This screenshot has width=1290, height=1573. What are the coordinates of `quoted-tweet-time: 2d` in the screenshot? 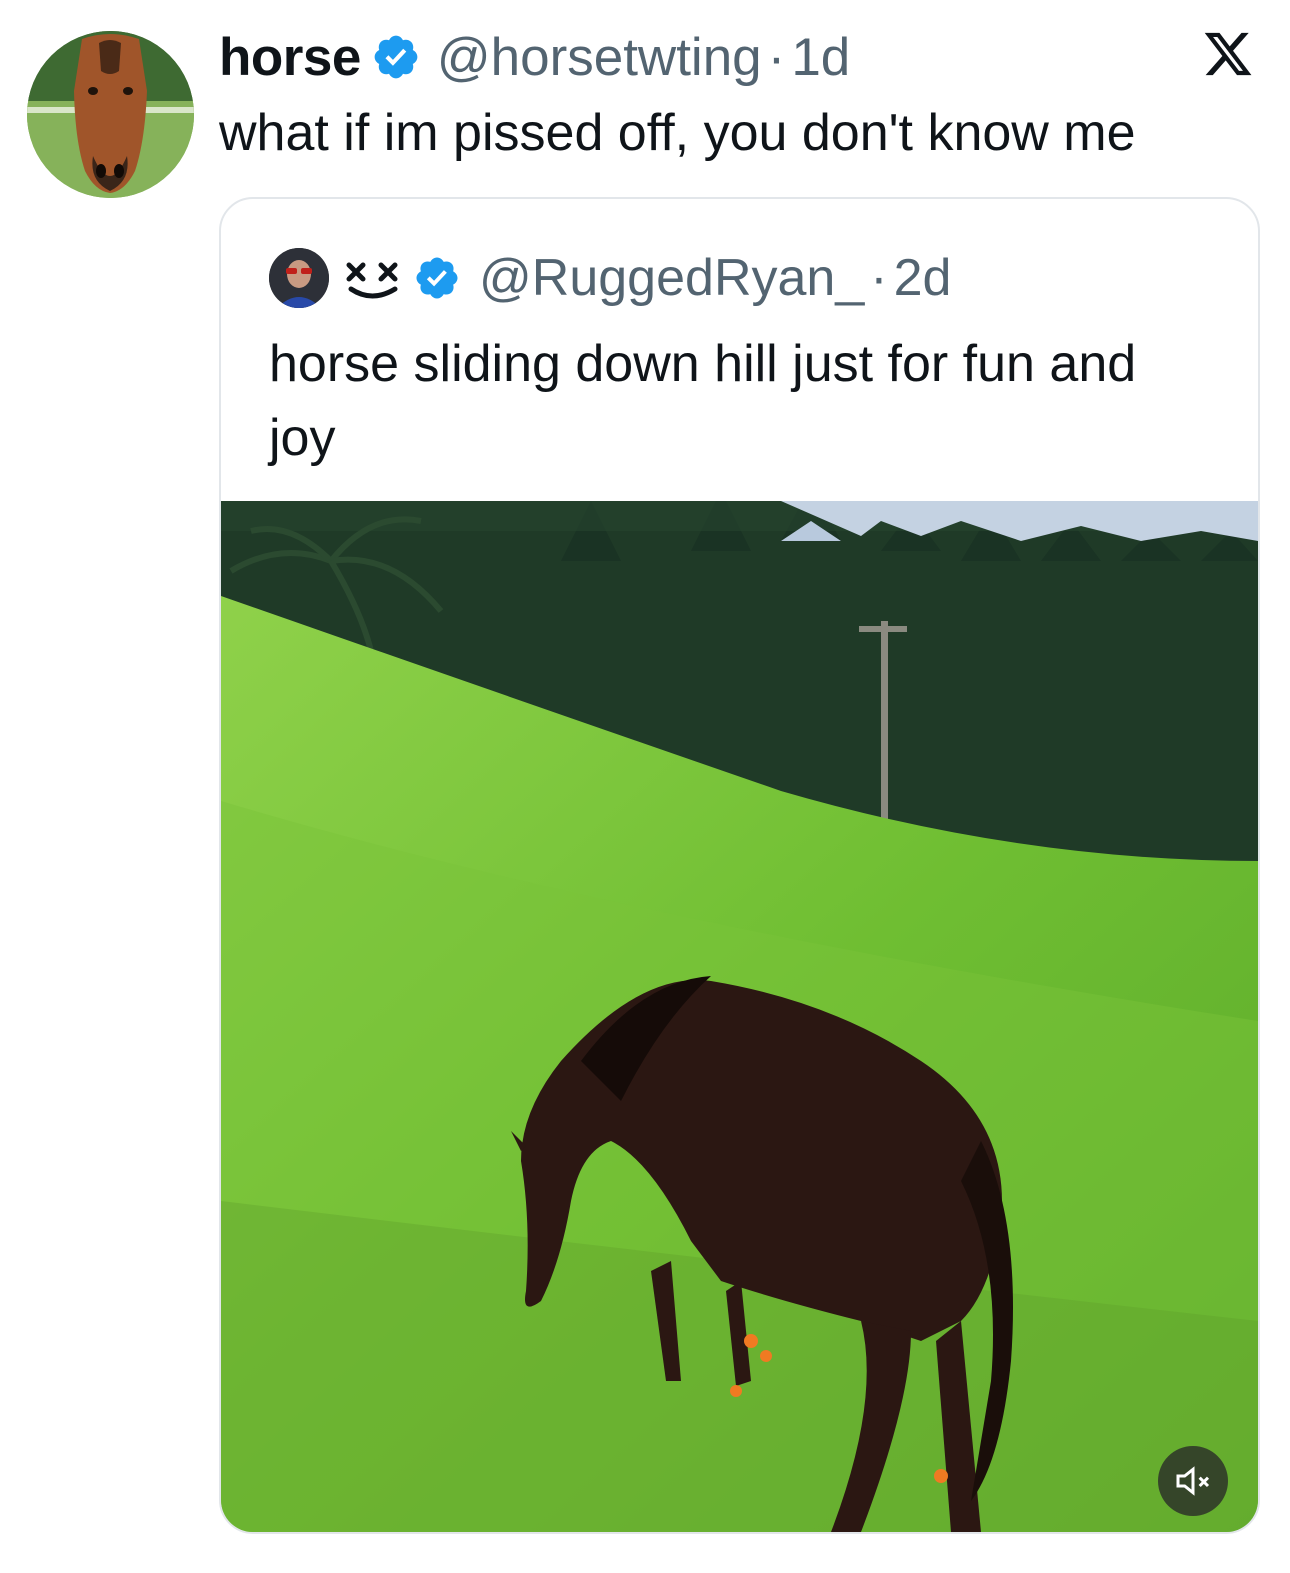 It's located at (923, 278).